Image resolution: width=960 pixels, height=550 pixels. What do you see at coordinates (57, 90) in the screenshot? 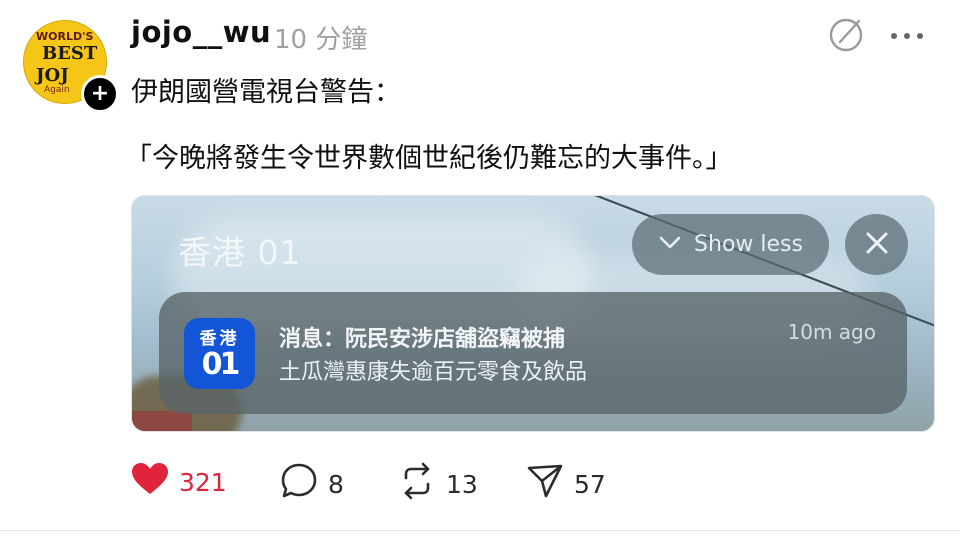
I see `avatar-text: Again` at bounding box center [57, 90].